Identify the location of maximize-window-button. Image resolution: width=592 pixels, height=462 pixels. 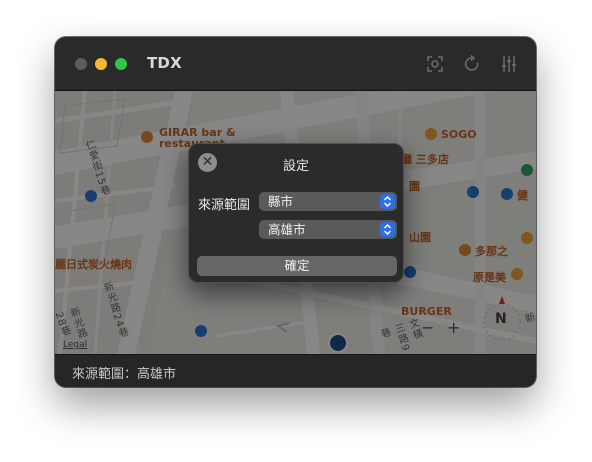
(121, 64).